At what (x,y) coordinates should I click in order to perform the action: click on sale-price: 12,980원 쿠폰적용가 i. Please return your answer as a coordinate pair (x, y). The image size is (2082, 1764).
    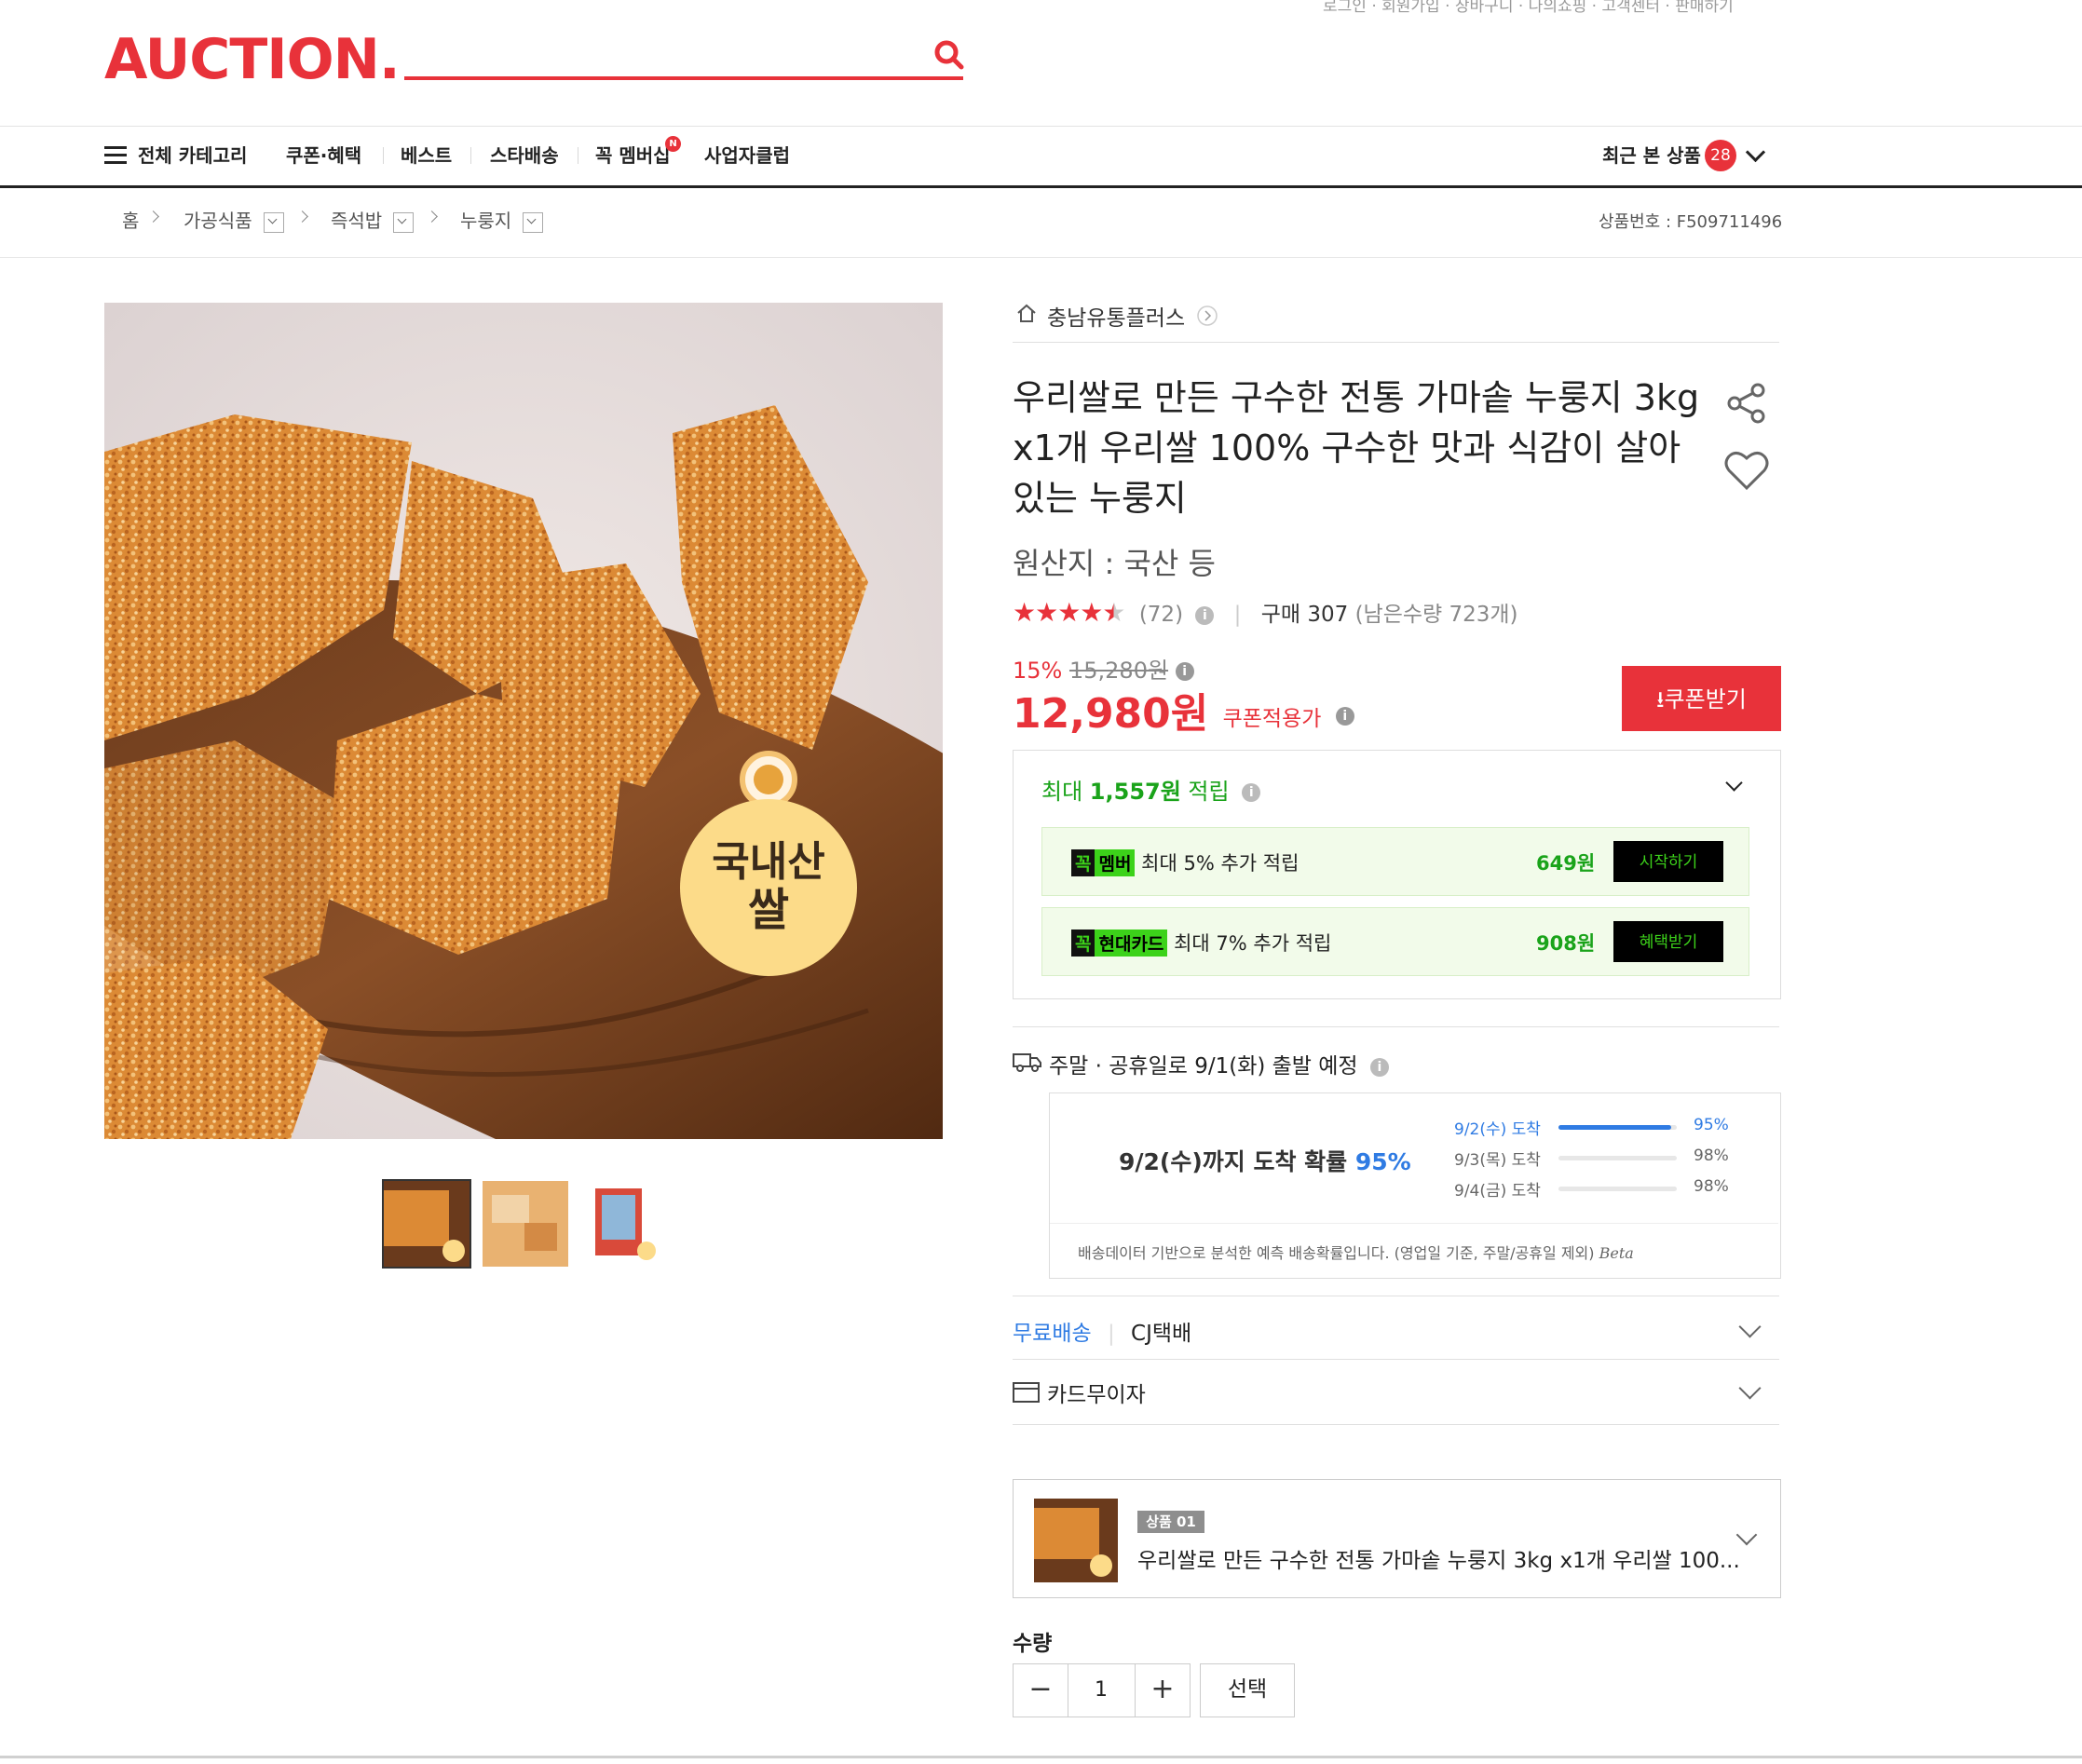
    Looking at the image, I should click on (1183, 710).